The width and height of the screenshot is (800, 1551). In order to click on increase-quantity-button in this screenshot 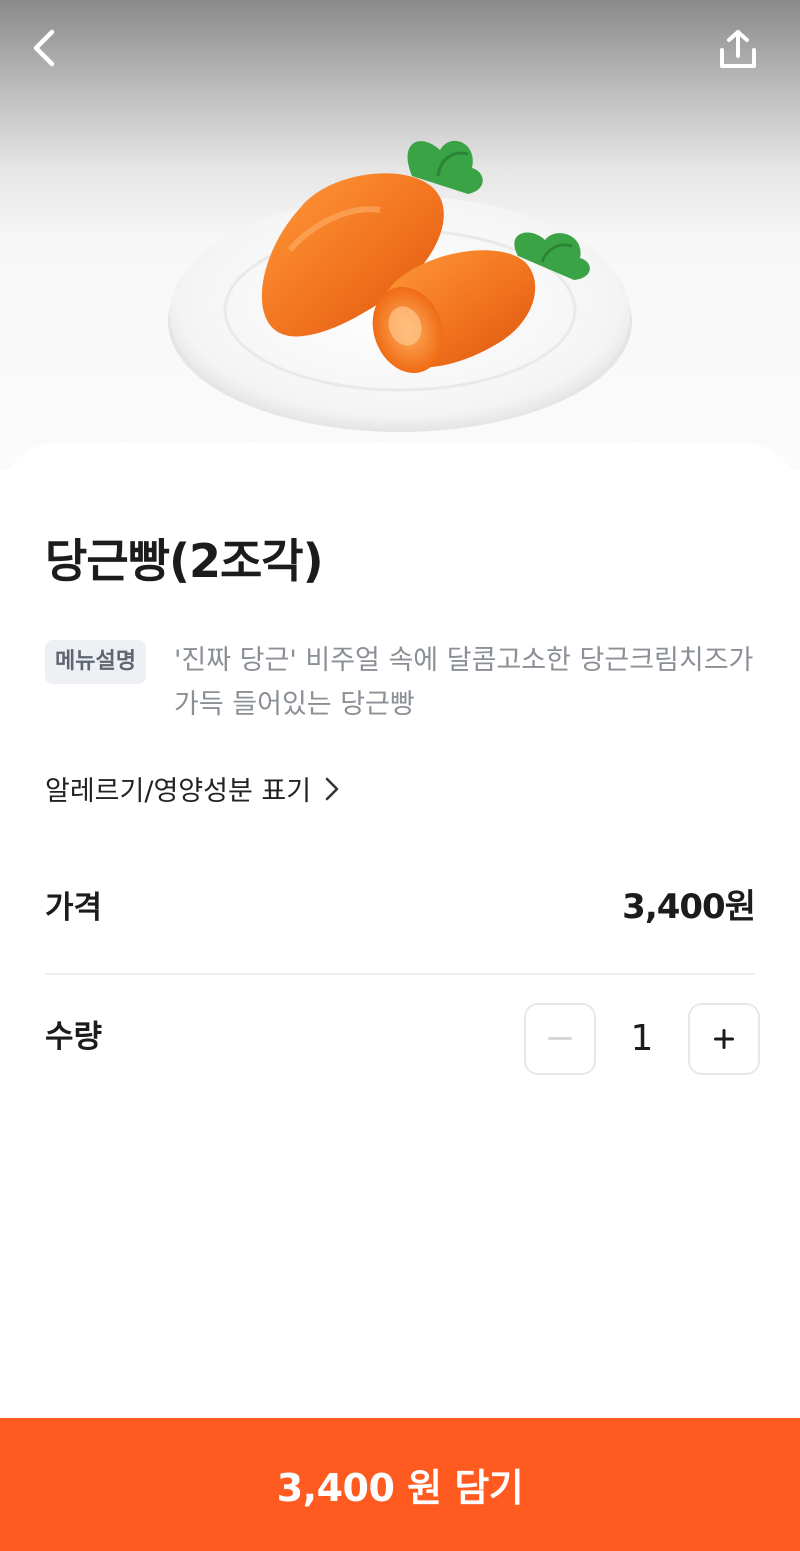, I will do `click(724, 1039)`.